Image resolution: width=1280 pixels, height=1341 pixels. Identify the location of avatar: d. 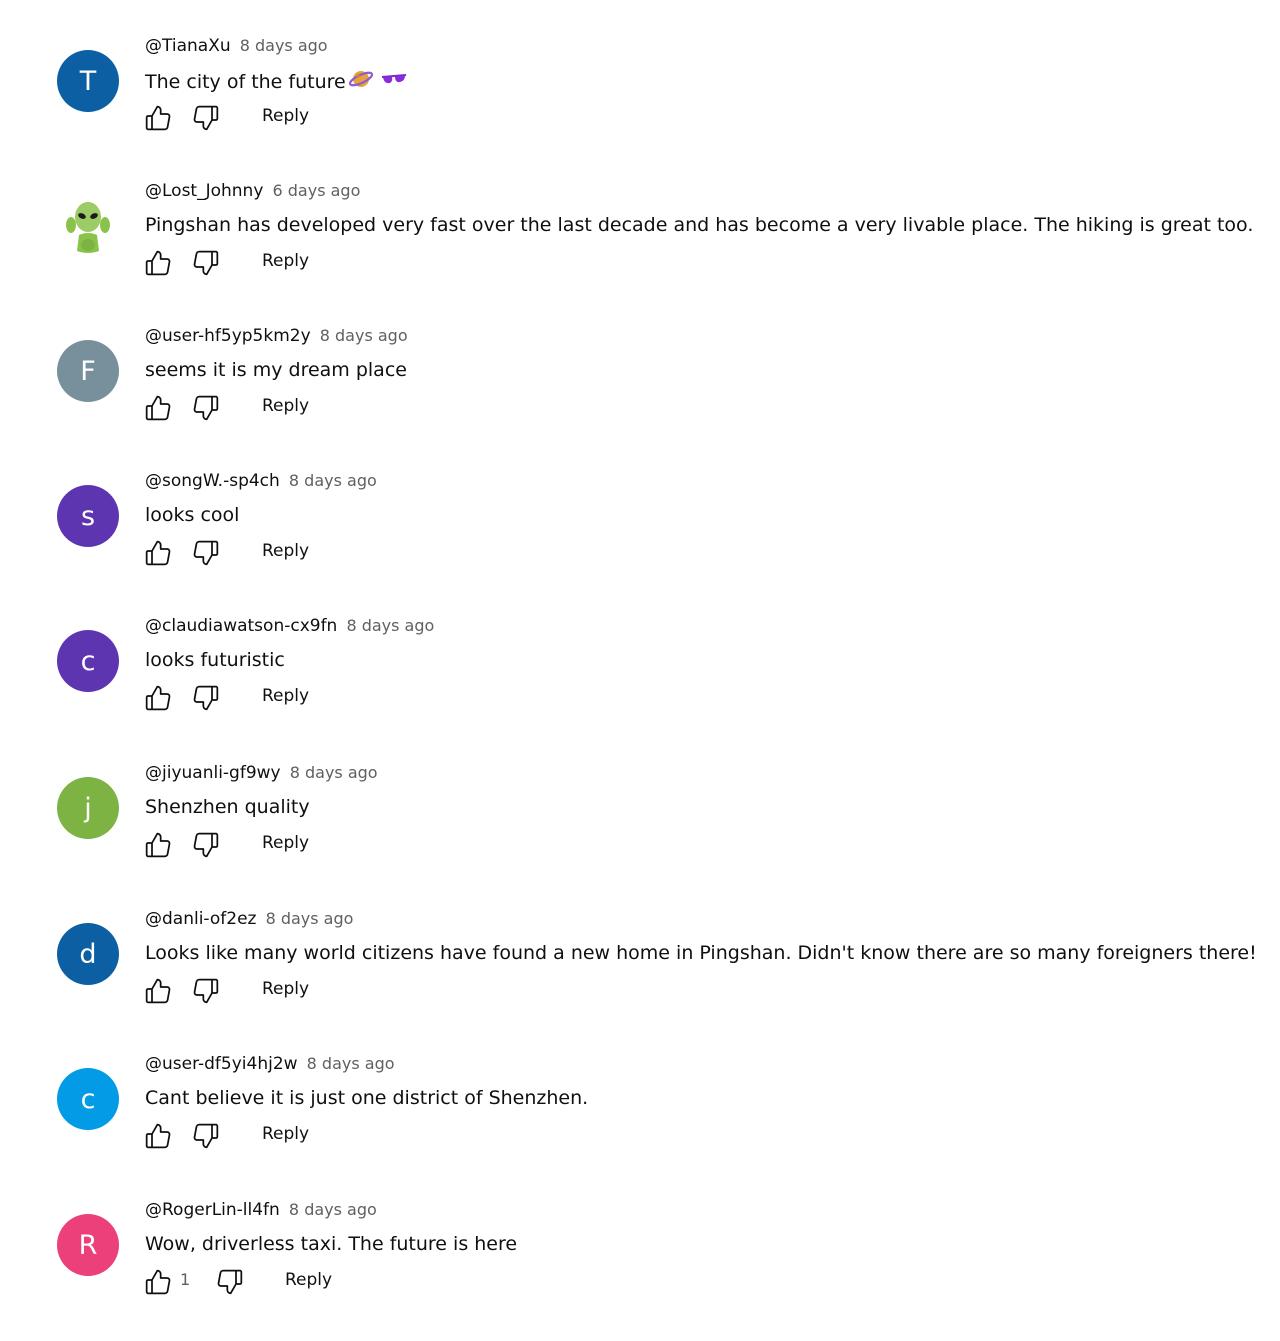
(88, 954).